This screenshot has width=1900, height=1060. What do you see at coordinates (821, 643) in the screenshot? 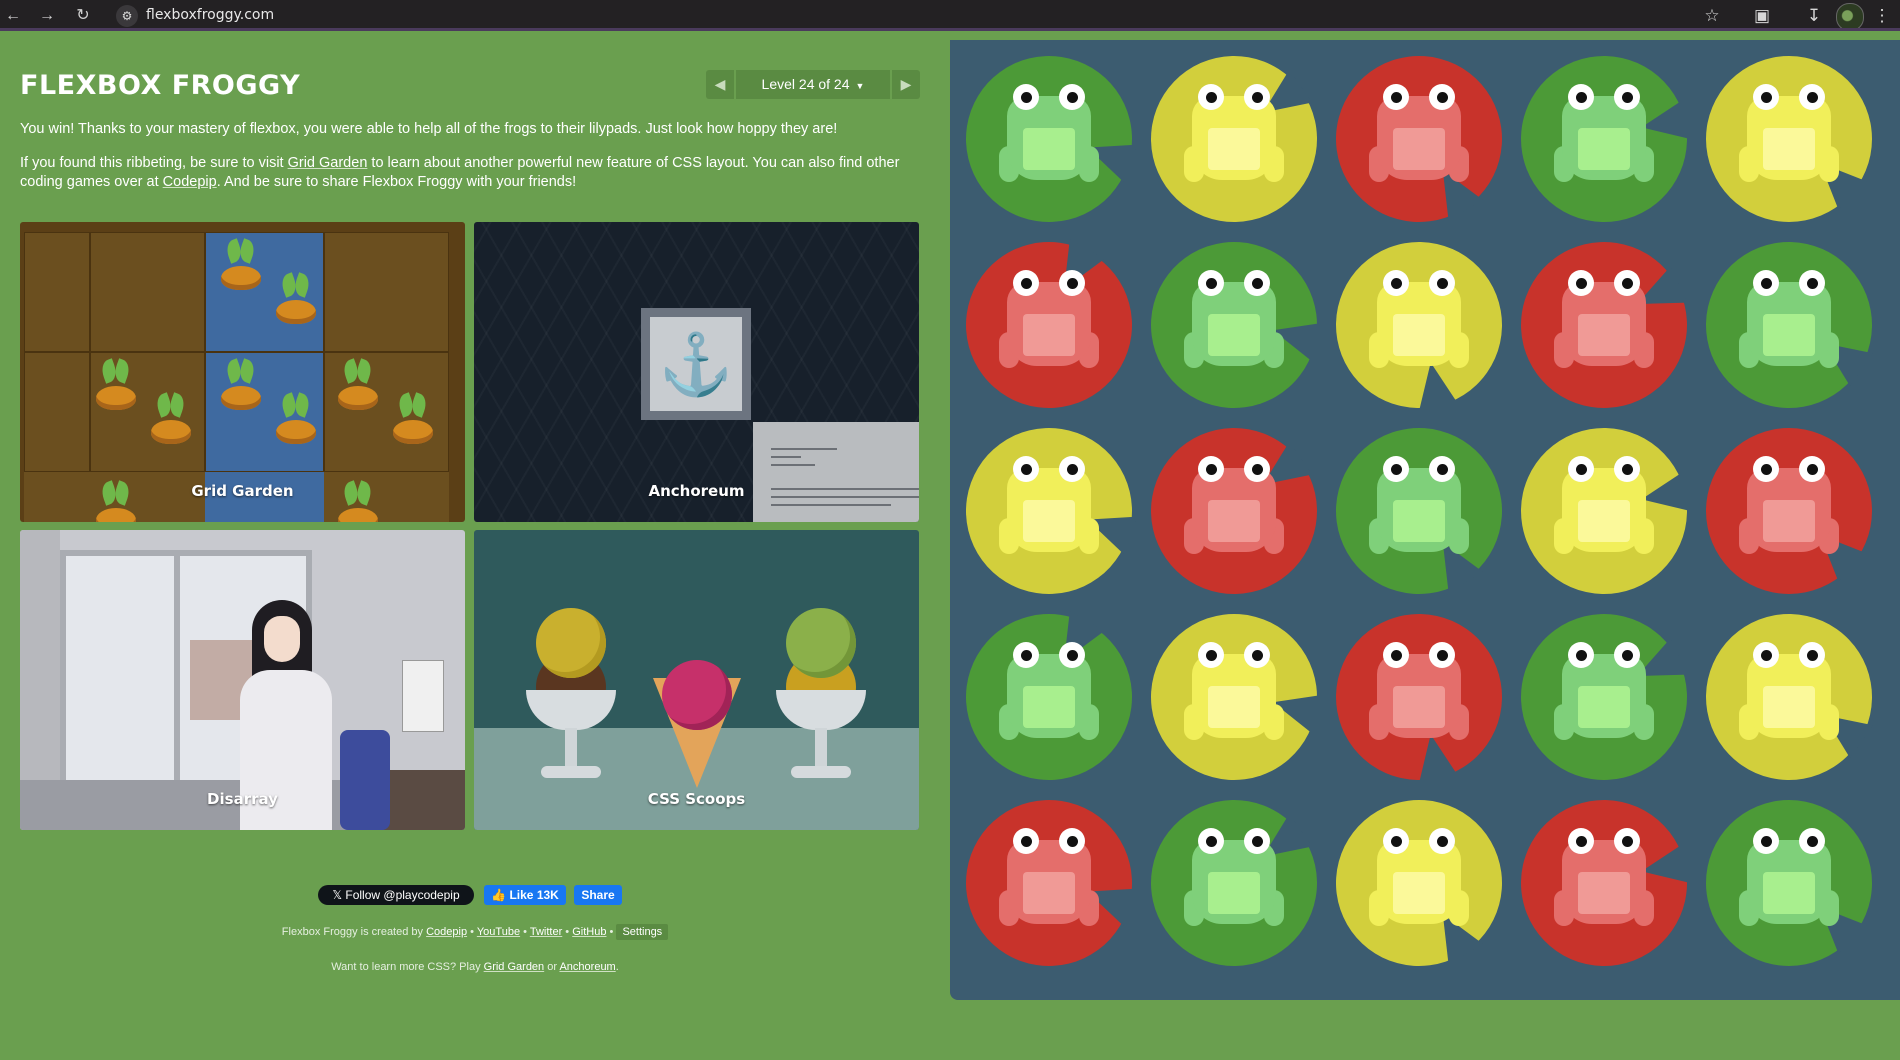
I see `pistachio-scoop` at bounding box center [821, 643].